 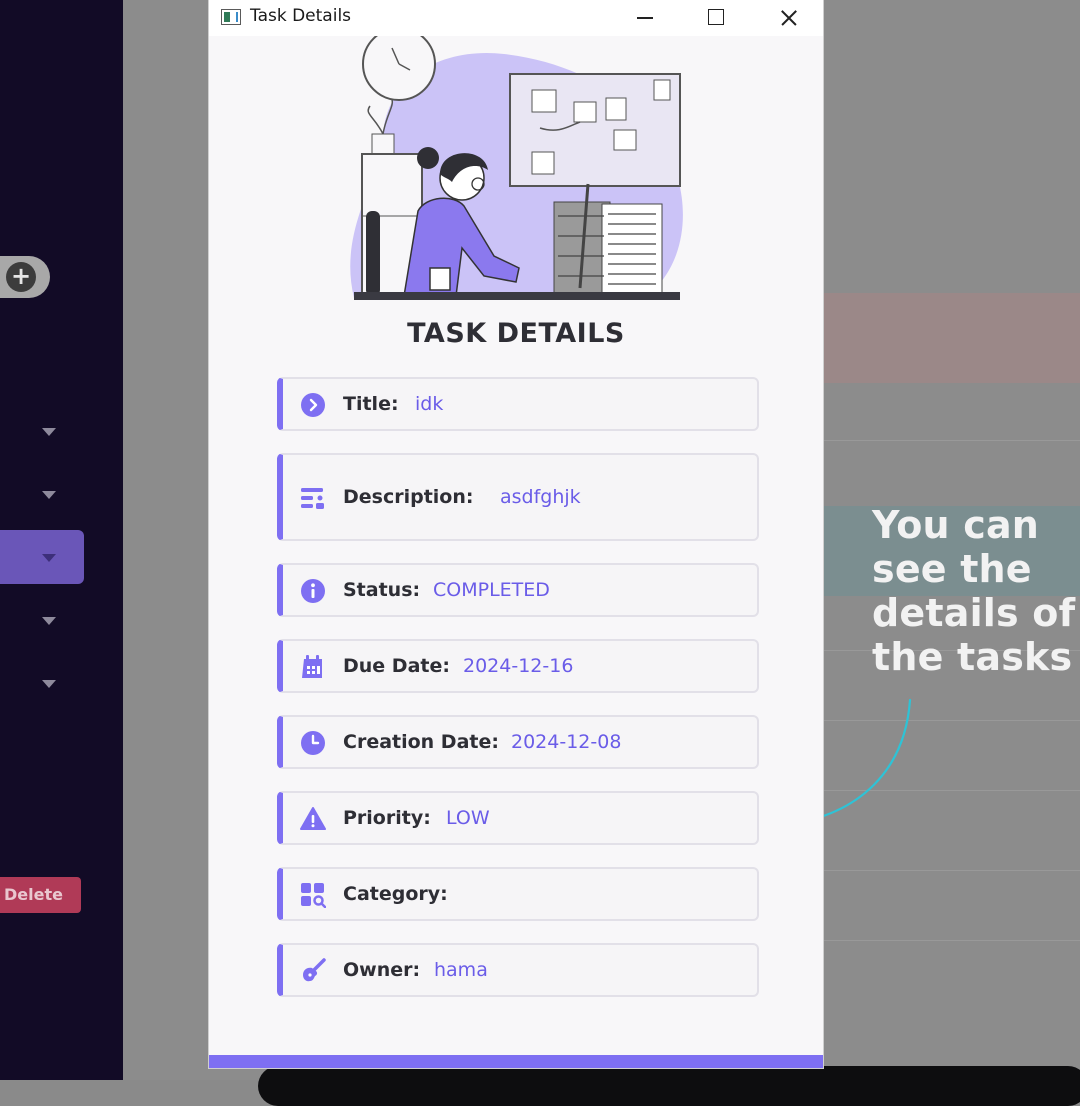 What do you see at coordinates (540, 497) in the screenshot?
I see `field-description-value: asdfghjk` at bounding box center [540, 497].